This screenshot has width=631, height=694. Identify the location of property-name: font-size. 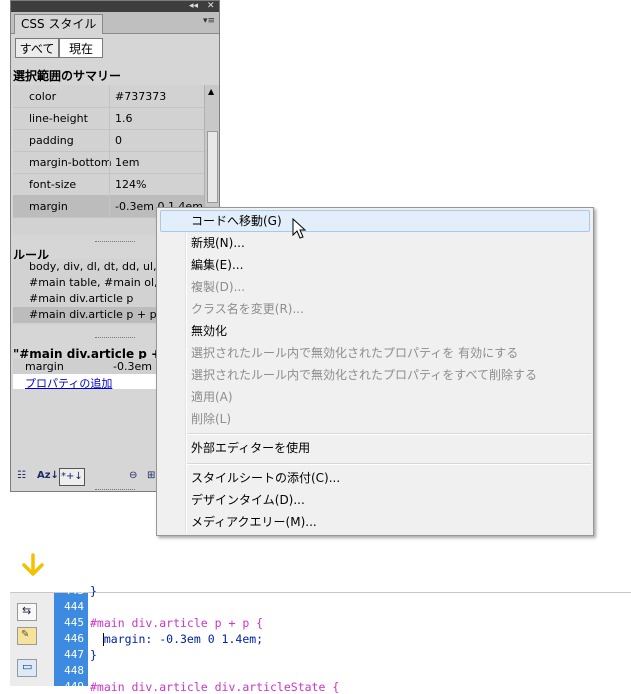
(53, 184).